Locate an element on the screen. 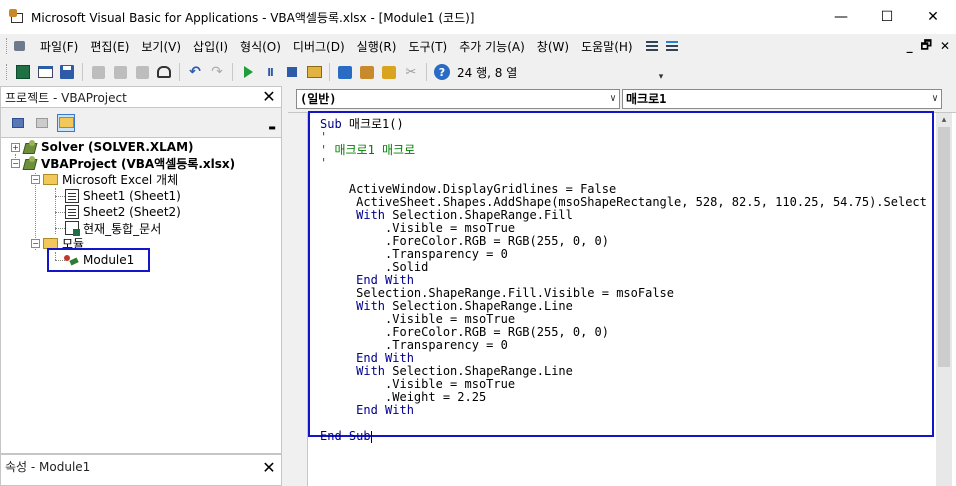  design-mode-icon is located at coordinates (314, 72).